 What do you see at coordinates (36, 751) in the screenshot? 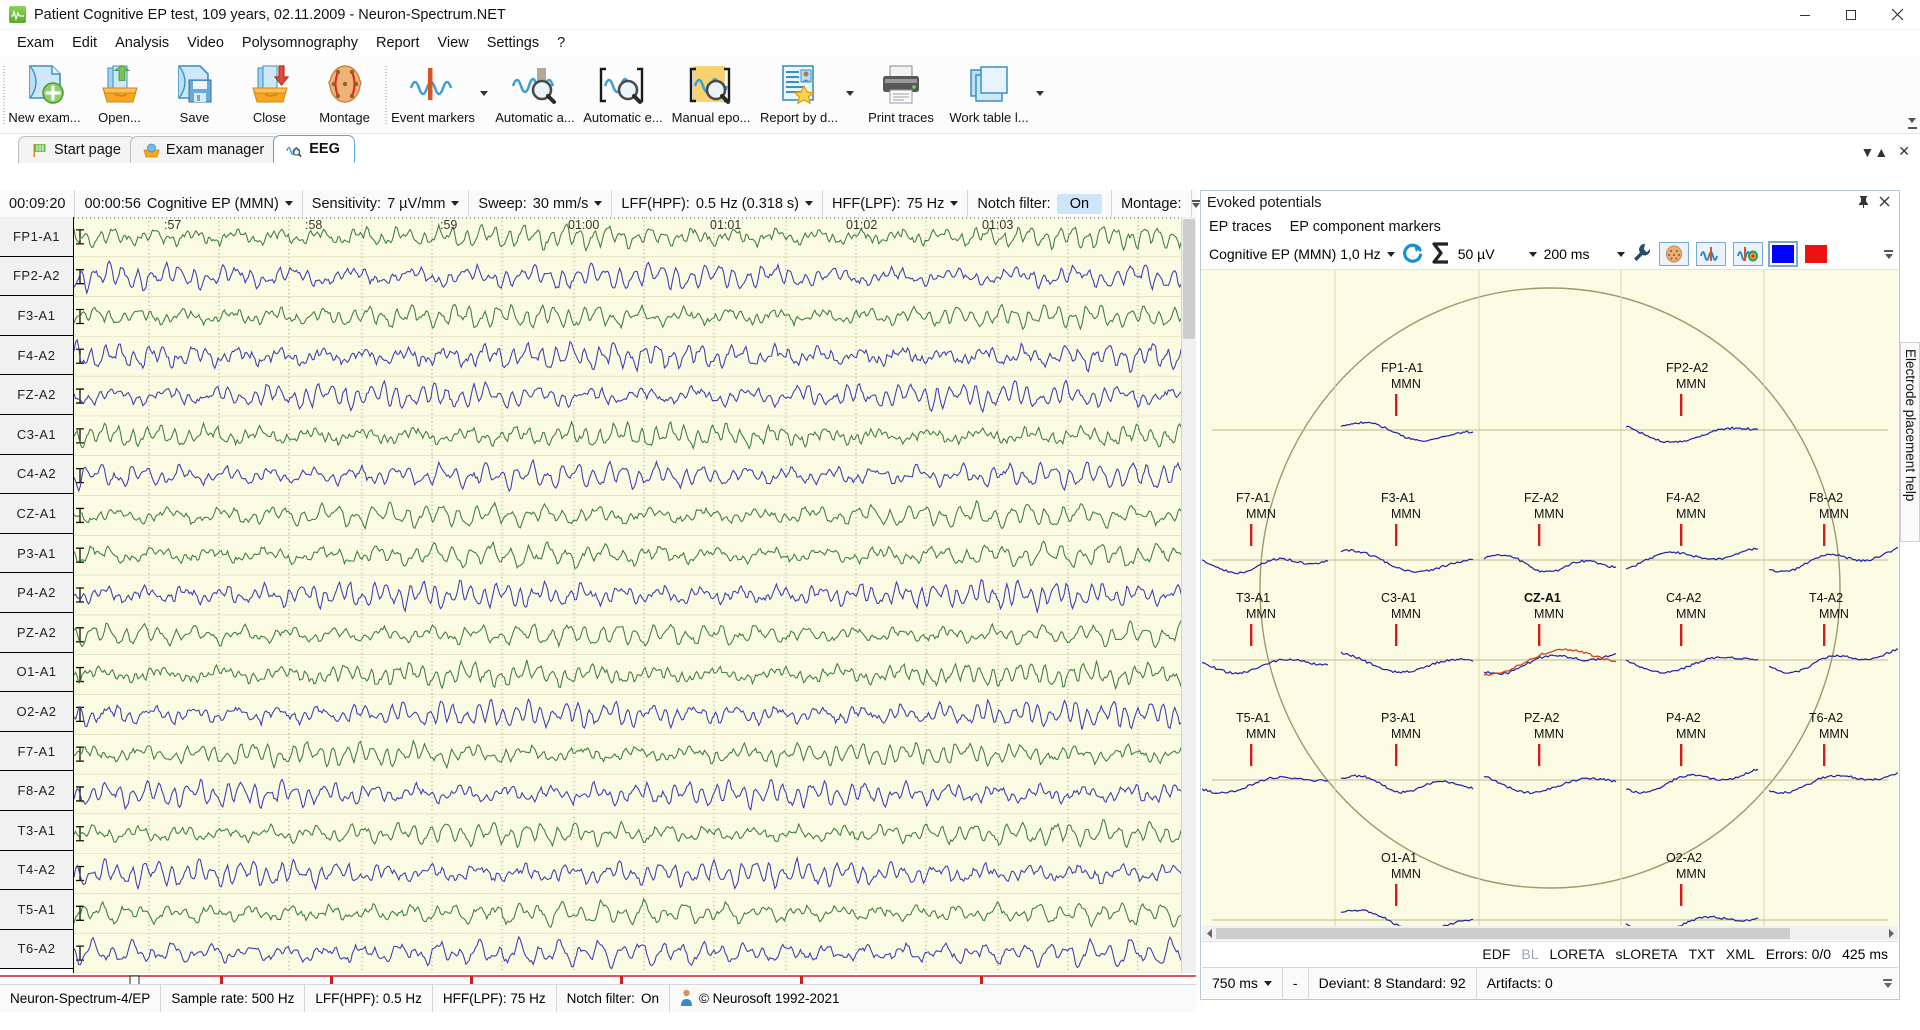
I see `channel-label: F7-A1` at bounding box center [36, 751].